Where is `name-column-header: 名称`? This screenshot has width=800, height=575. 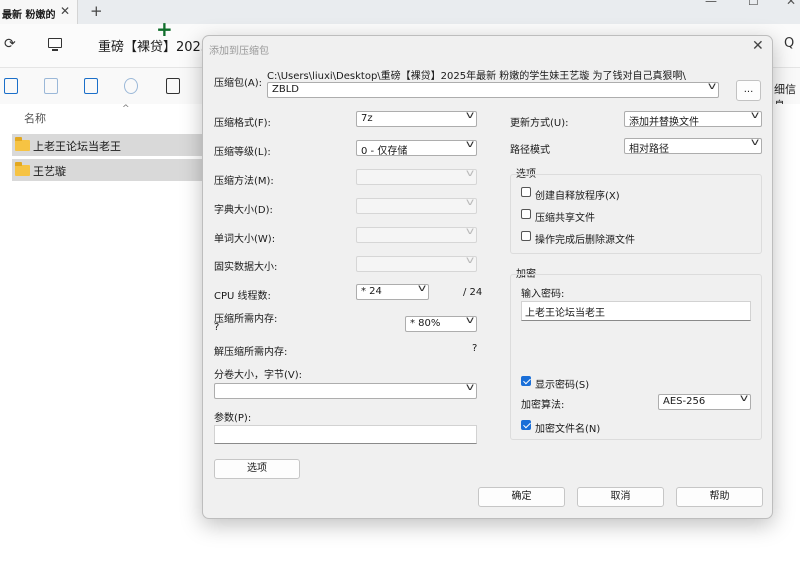
name-column-header: 名称 is located at coordinates (35, 118).